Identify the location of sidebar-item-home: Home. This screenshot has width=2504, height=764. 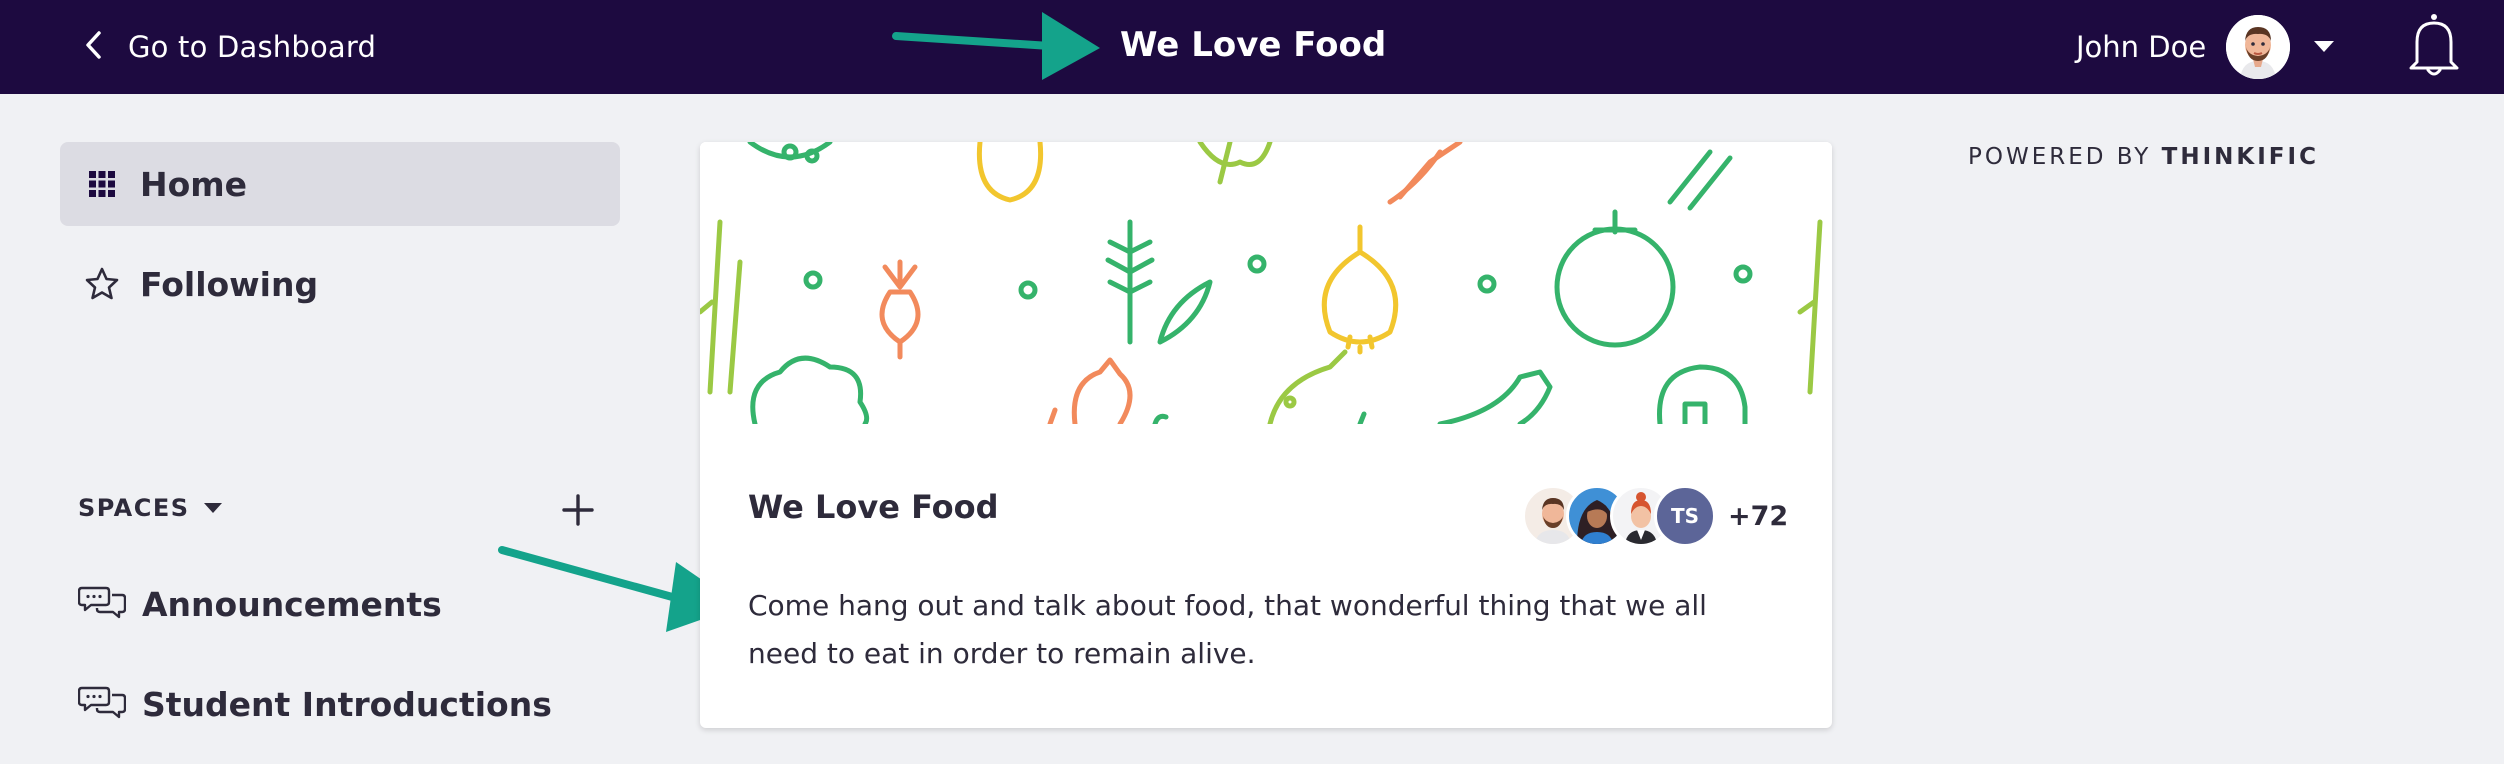
(340, 184).